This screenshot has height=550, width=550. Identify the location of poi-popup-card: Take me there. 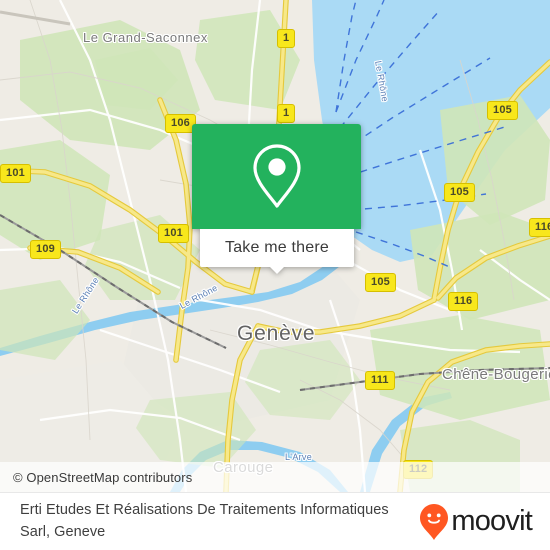
(276, 199).